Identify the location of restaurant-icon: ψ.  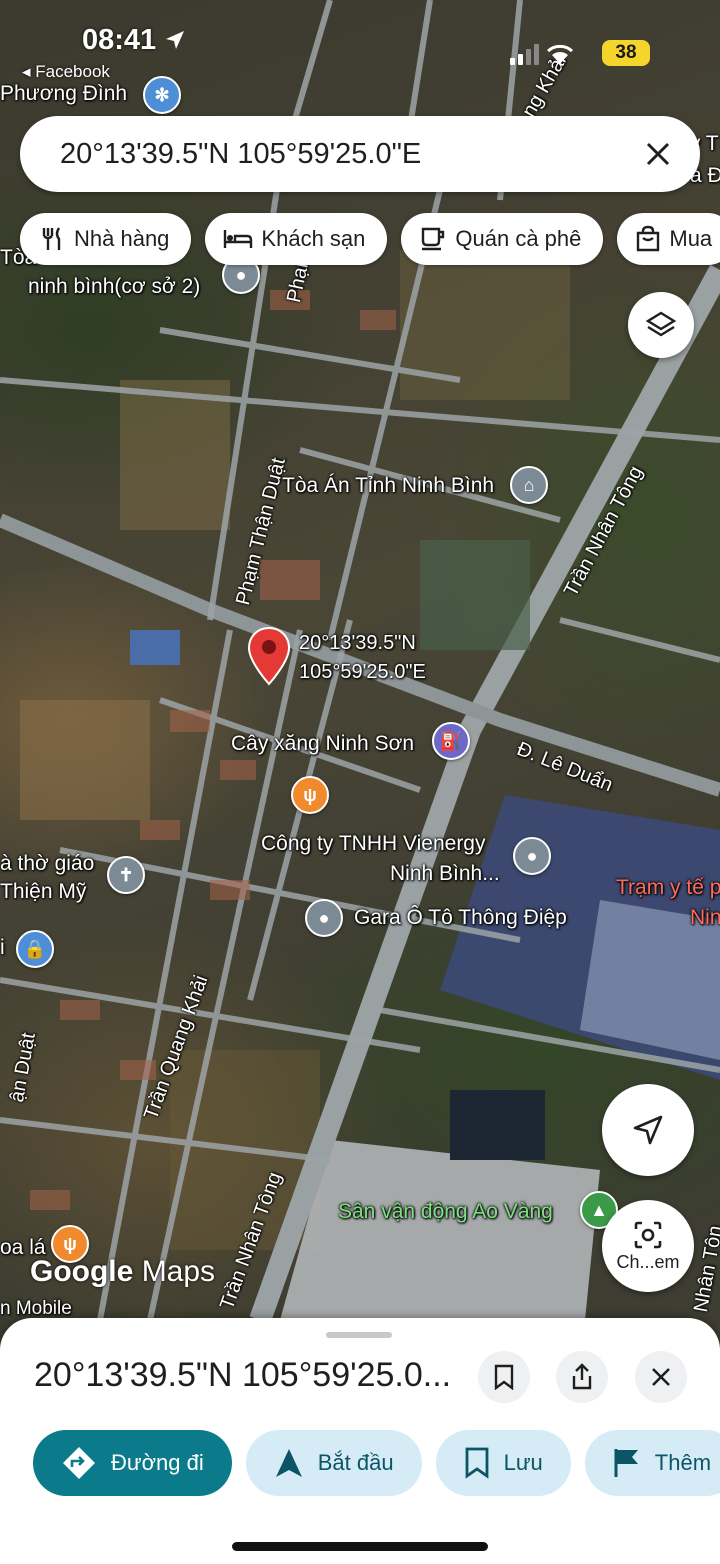
(310, 795).